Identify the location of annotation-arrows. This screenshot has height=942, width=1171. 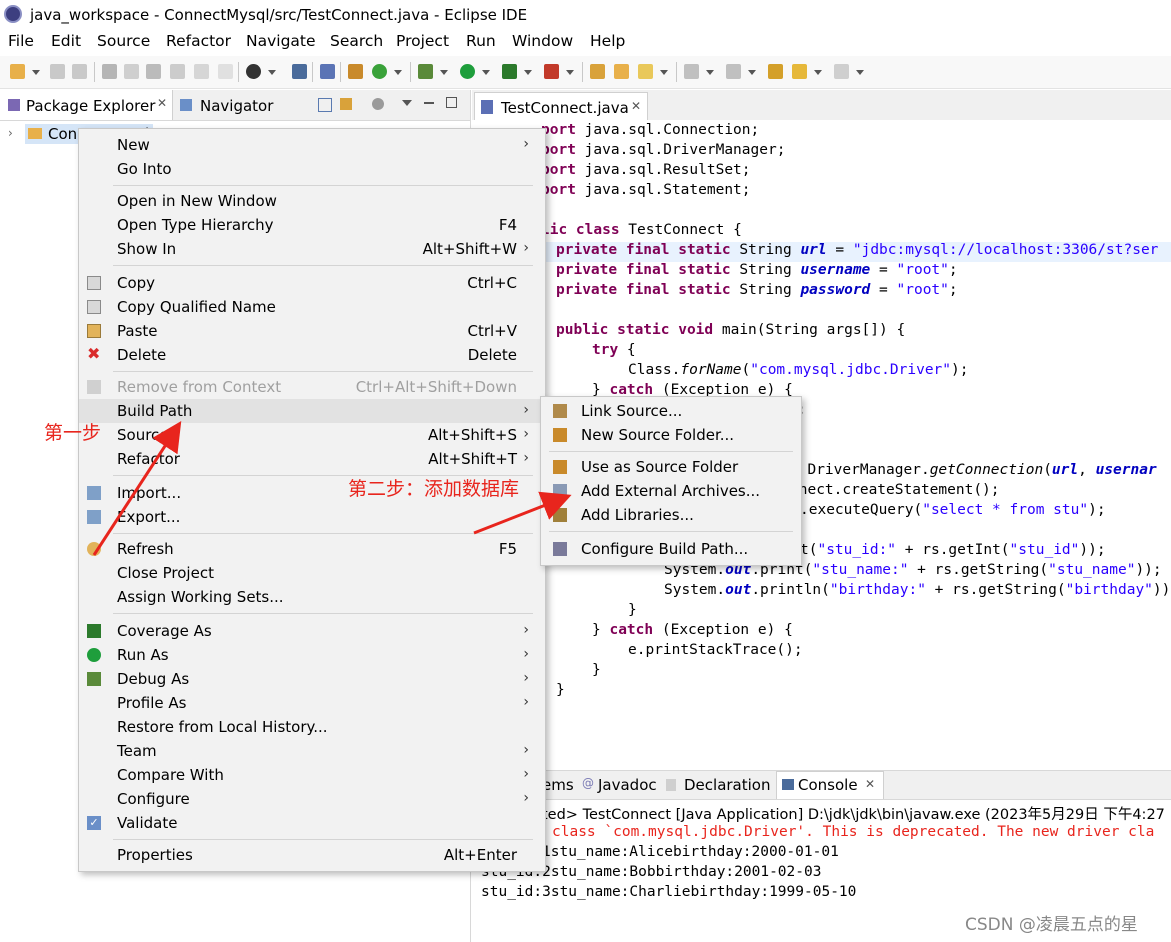
(332, 488).